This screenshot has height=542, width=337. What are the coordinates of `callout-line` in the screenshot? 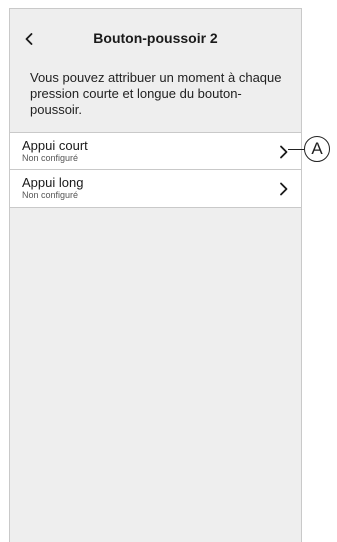 It's located at (296, 149).